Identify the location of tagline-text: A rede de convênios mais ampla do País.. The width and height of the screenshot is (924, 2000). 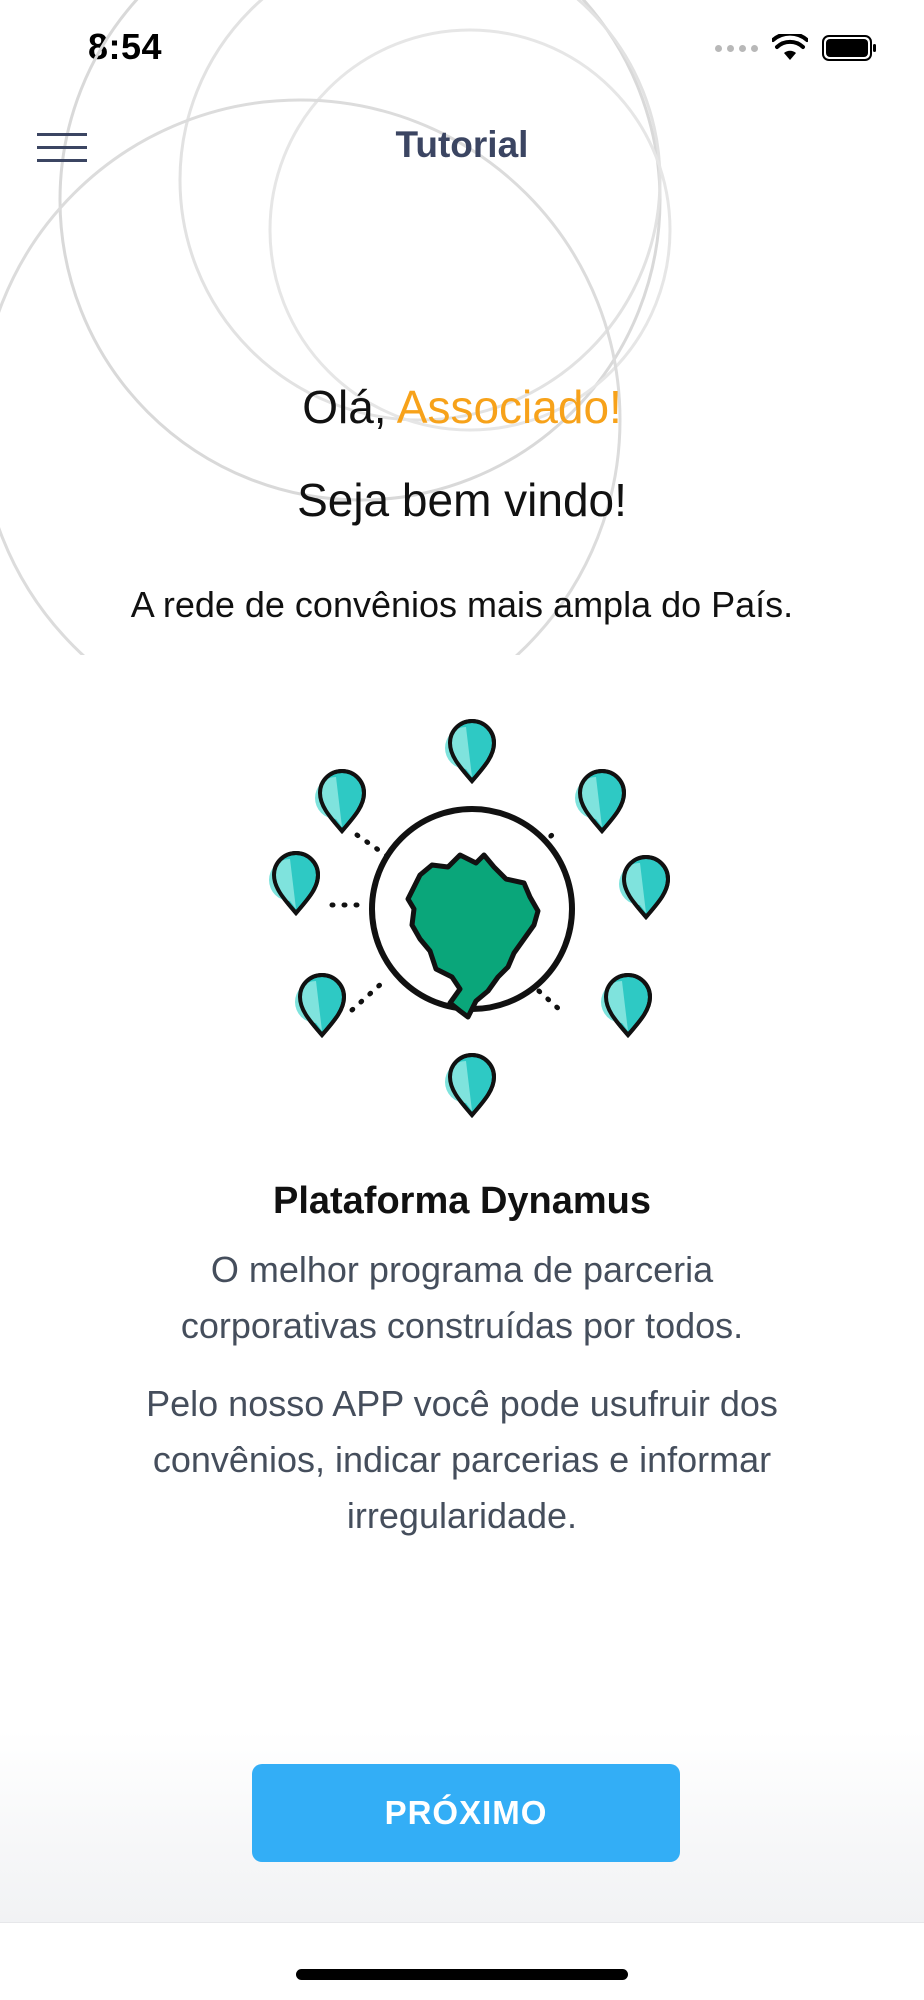
(462, 604).